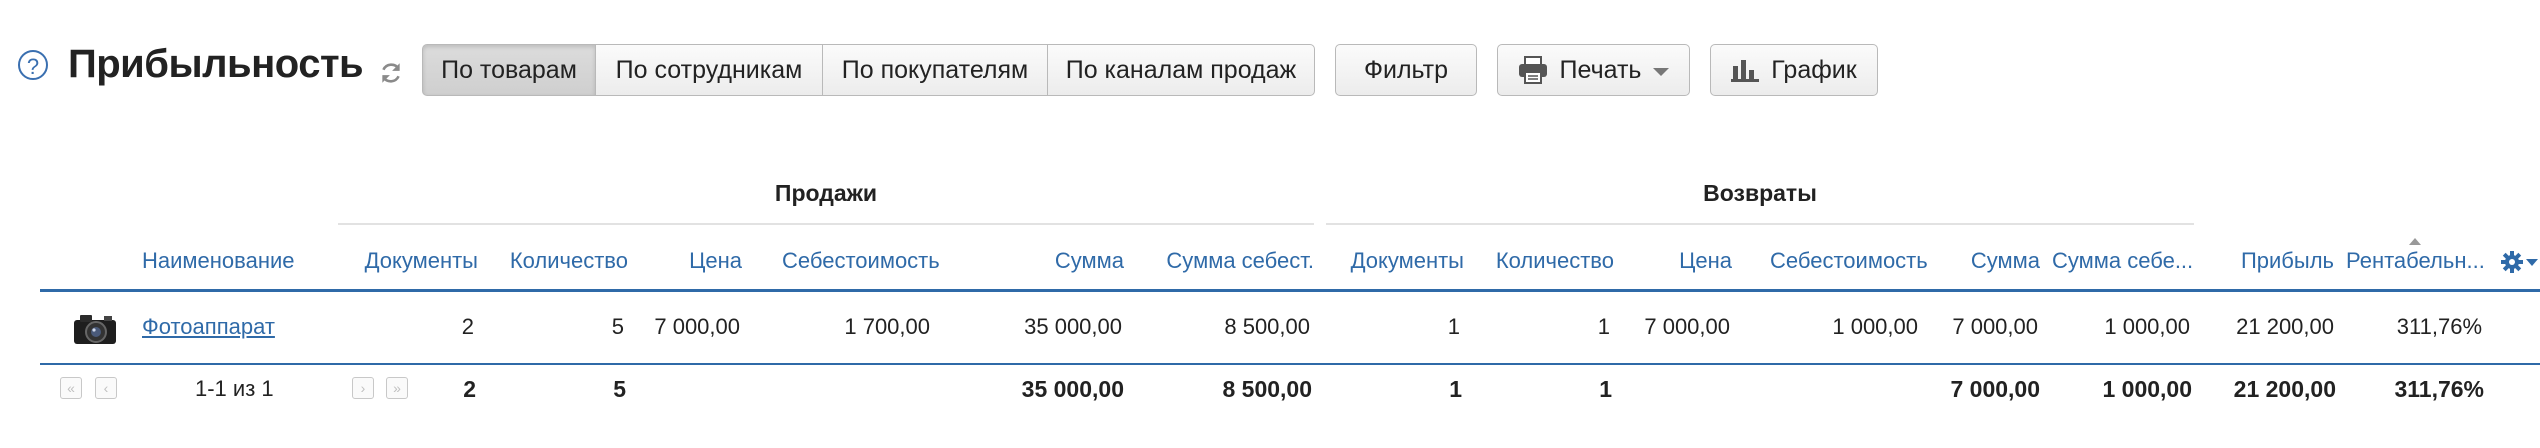 The image size is (2540, 448). Describe the element at coordinates (1073, 326) in the screenshot. I see `cell-sales-sum: 35 000,00` at that location.